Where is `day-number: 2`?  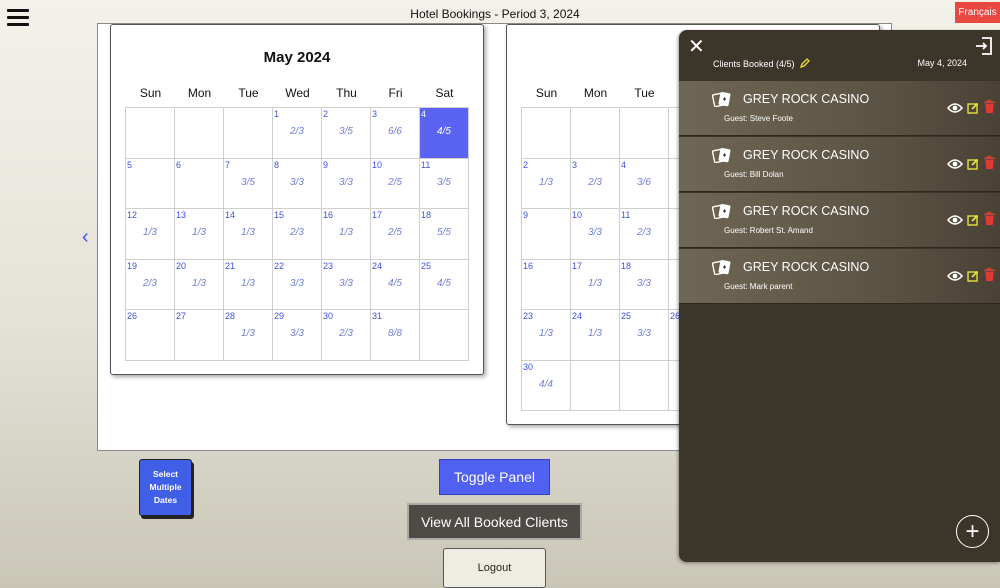 day-number: 2 is located at coordinates (326, 114).